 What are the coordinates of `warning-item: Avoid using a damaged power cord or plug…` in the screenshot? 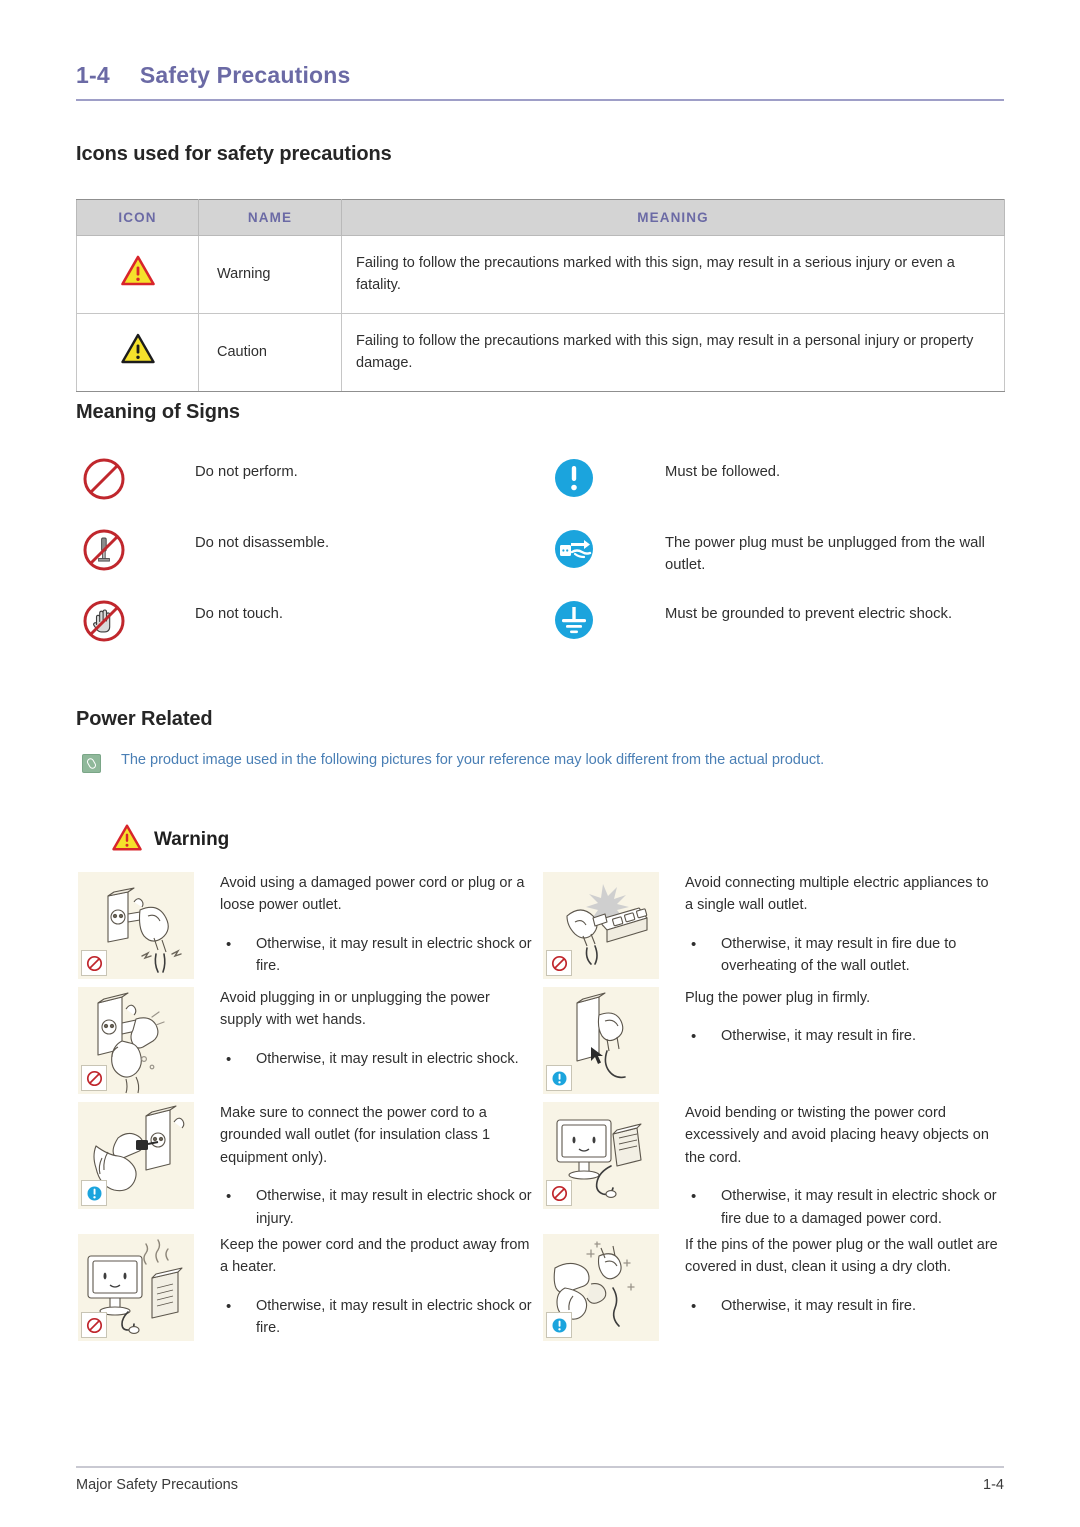 It's located at (305, 925).